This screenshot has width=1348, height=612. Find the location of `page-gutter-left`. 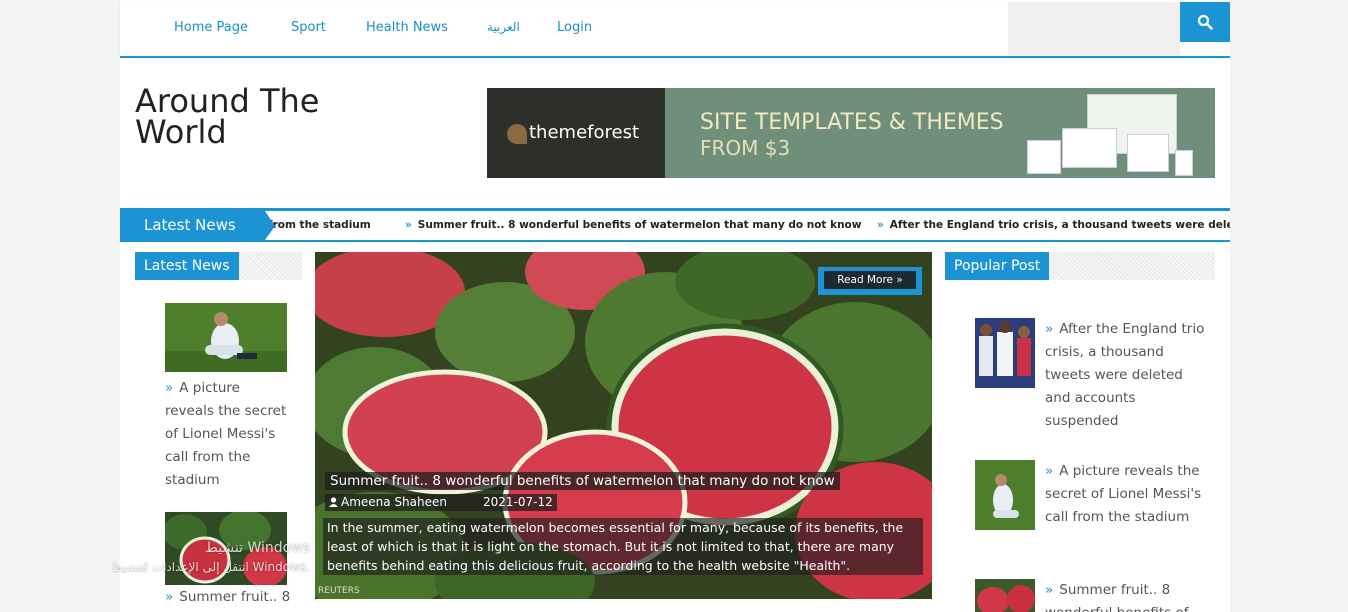

page-gutter-left is located at coordinates (60, 306).